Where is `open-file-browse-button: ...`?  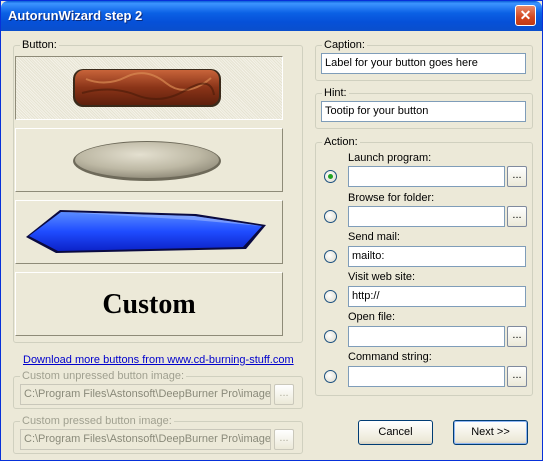
open-file-browse-button: ... is located at coordinates (517, 336).